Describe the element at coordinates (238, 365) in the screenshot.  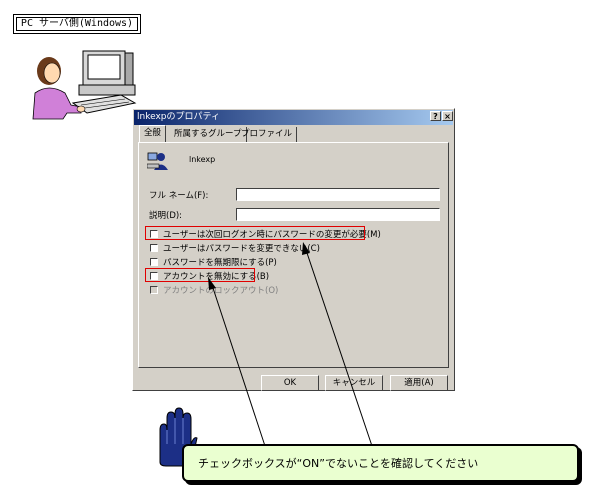
I see `pointer-line-account-disabled` at that location.